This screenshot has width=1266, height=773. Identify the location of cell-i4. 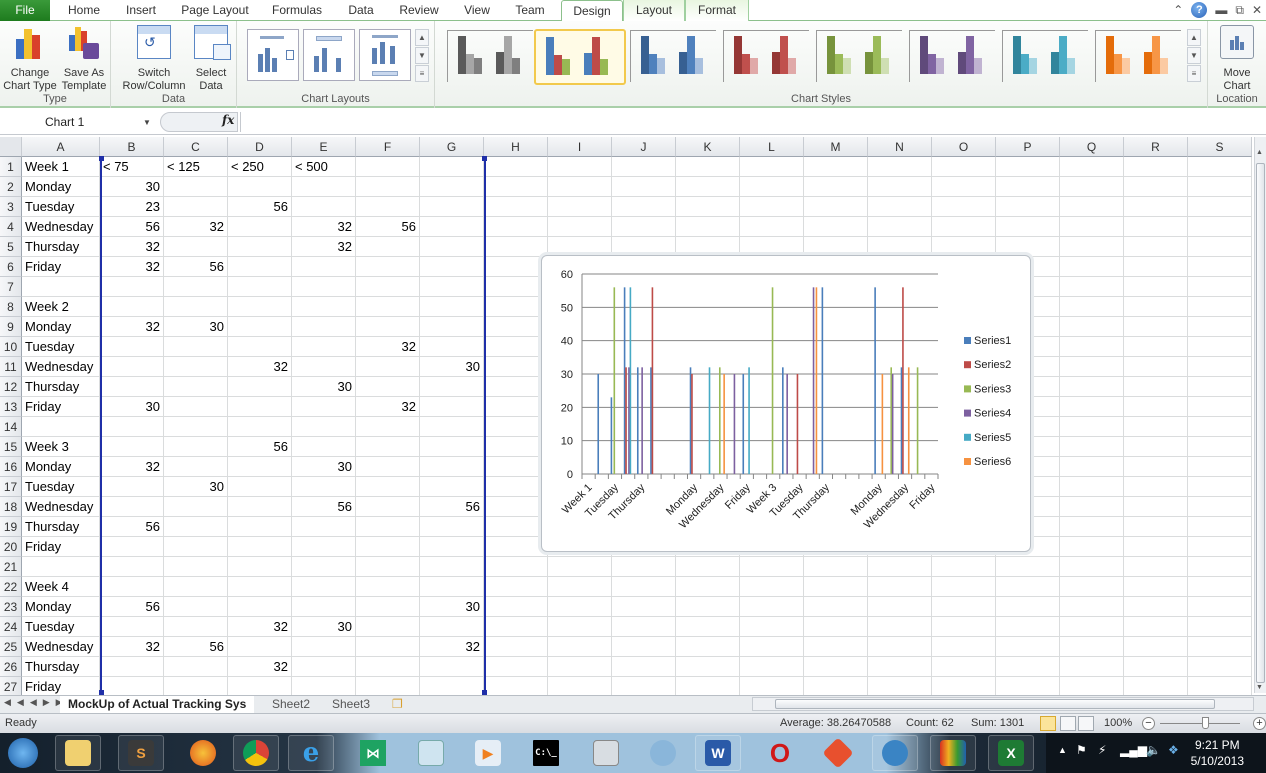
(580, 227).